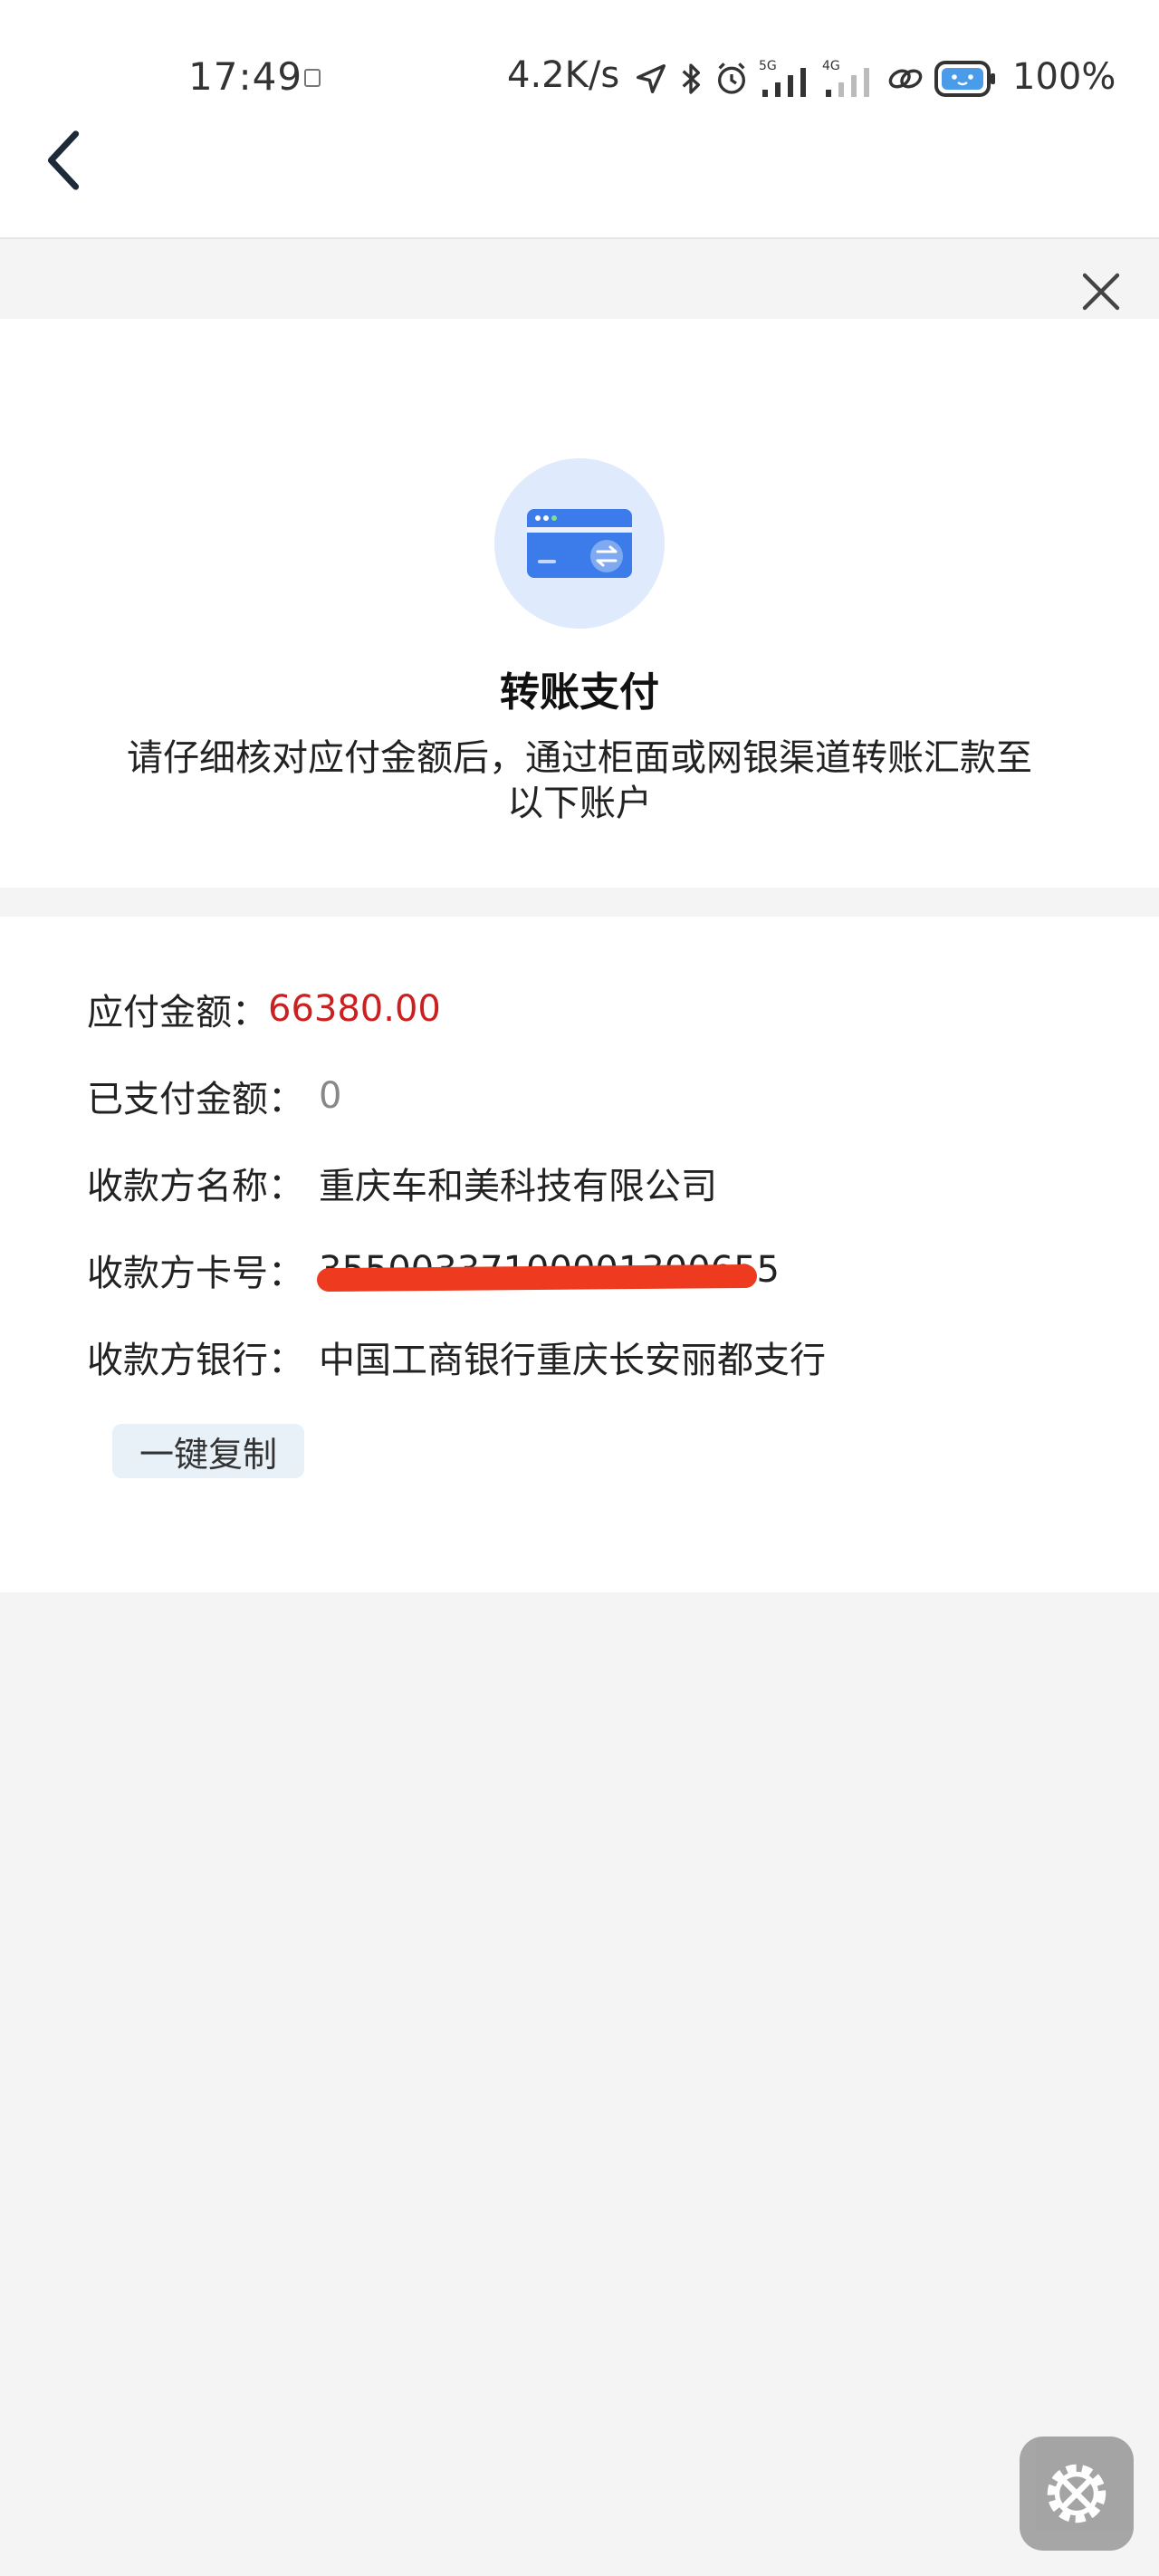 Image resolution: width=1159 pixels, height=2576 pixels. Describe the element at coordinates (195, 1099) in the screenshot. I see `paid-amount-label: 已支付金额：` at that location.